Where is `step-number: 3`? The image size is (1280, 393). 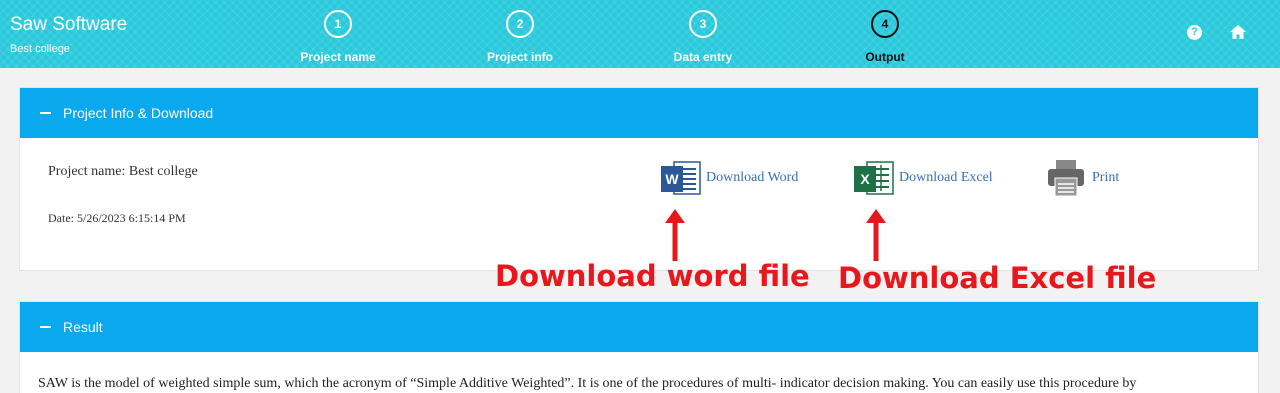 step-number: 3 is located at coordinates (703, 24).